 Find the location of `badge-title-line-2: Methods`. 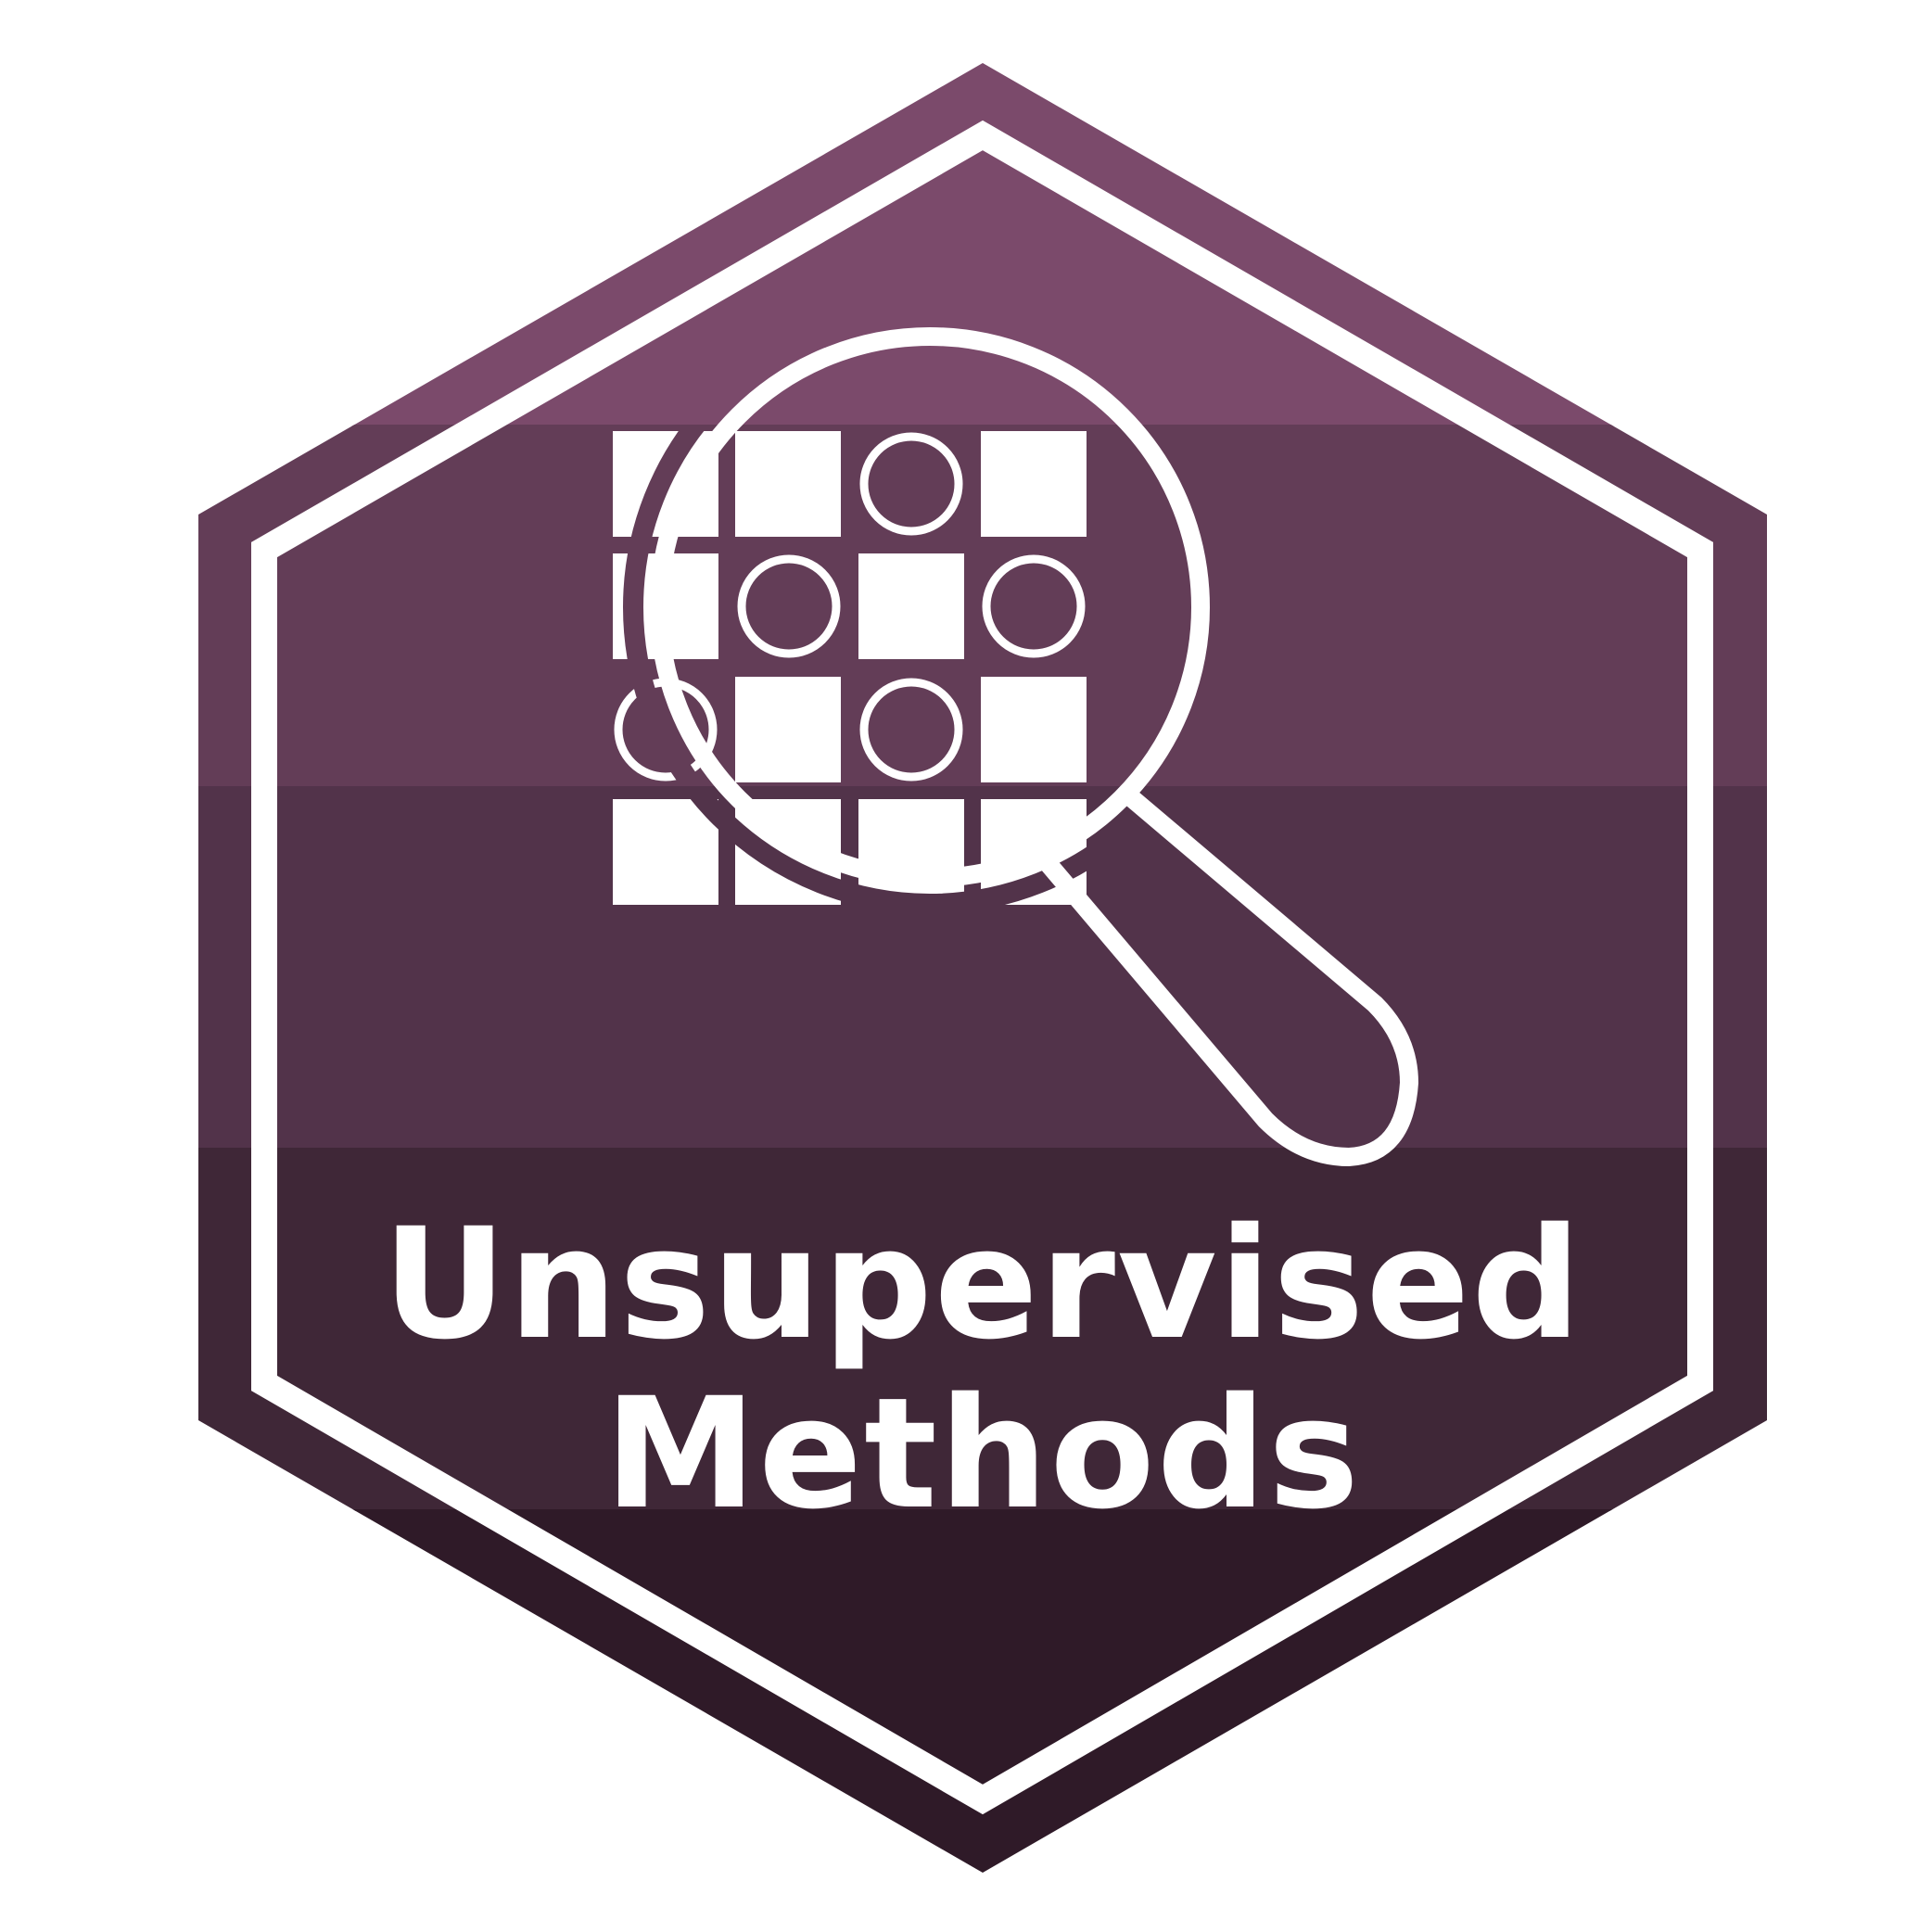

badge-title-line-2: Methods is located at coordinates (982, 1454).